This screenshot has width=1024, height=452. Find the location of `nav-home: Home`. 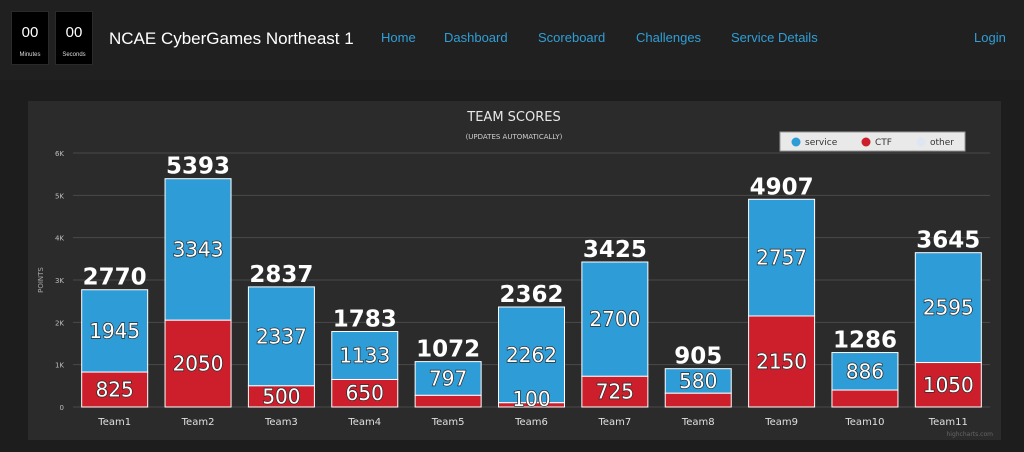

nav-home: Home is located at coordinates (398, 37).